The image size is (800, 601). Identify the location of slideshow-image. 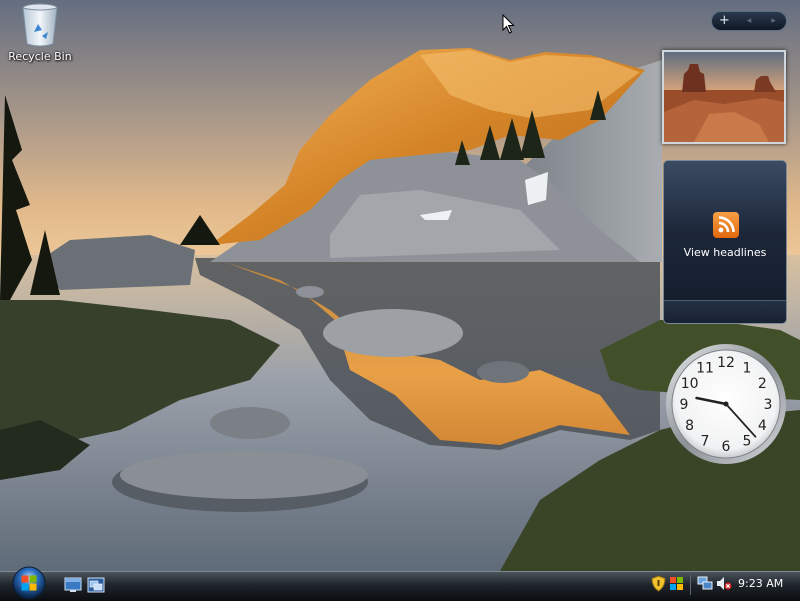
(724, 97).